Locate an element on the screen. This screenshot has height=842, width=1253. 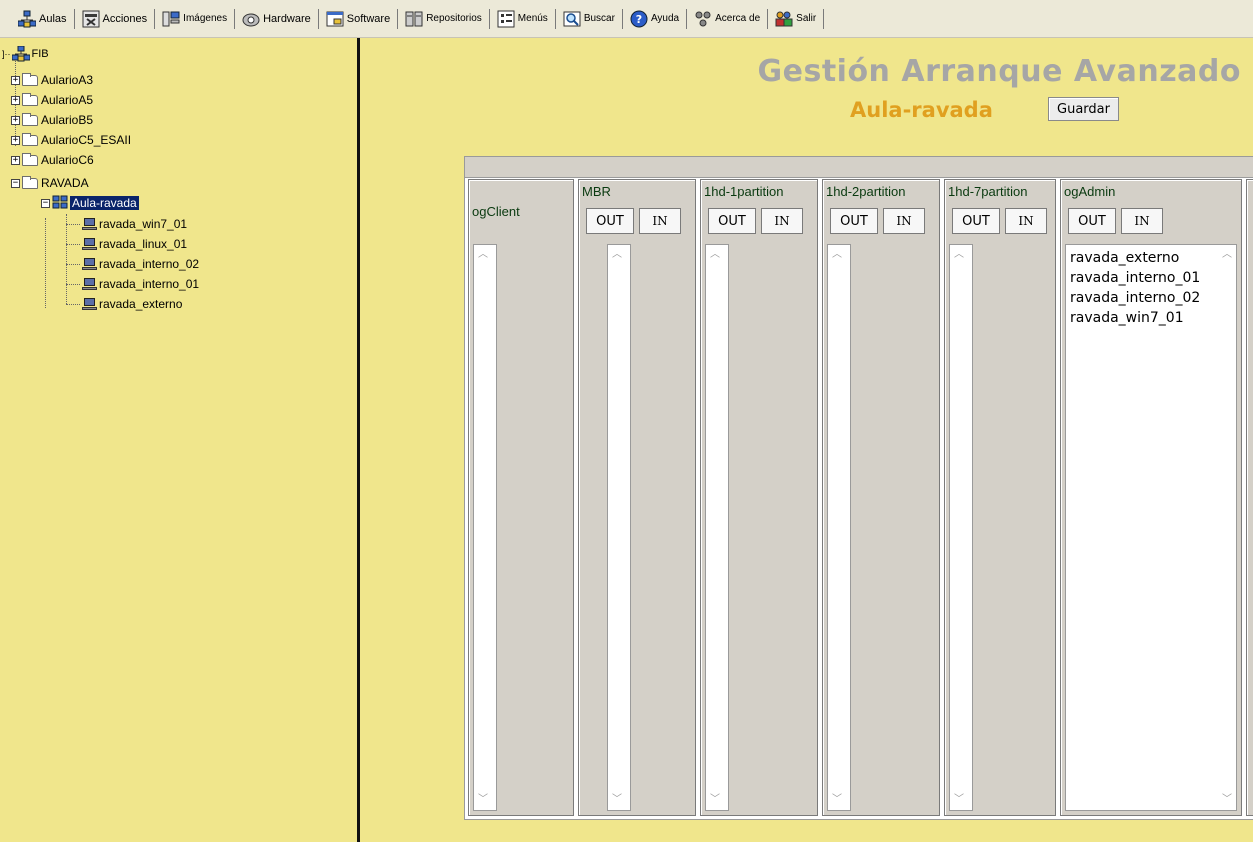
tree-folder-aularioa5: + AularioA5 is located at coordinates (52, 100).